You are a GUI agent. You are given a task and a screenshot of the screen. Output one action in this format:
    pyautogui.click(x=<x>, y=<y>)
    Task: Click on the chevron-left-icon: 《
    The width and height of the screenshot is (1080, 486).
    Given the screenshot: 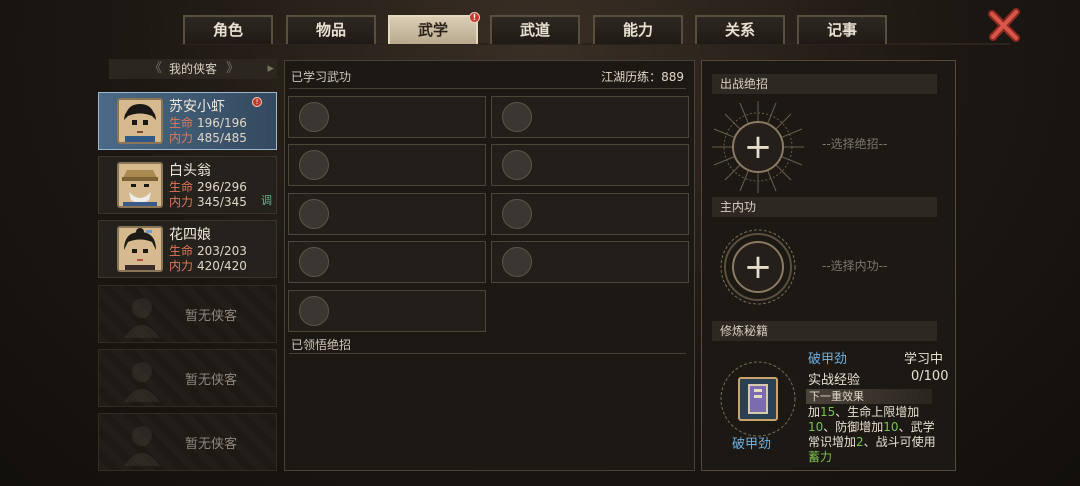 What is the action you would take?
    pyautogui.click(x=156, y=68)
    